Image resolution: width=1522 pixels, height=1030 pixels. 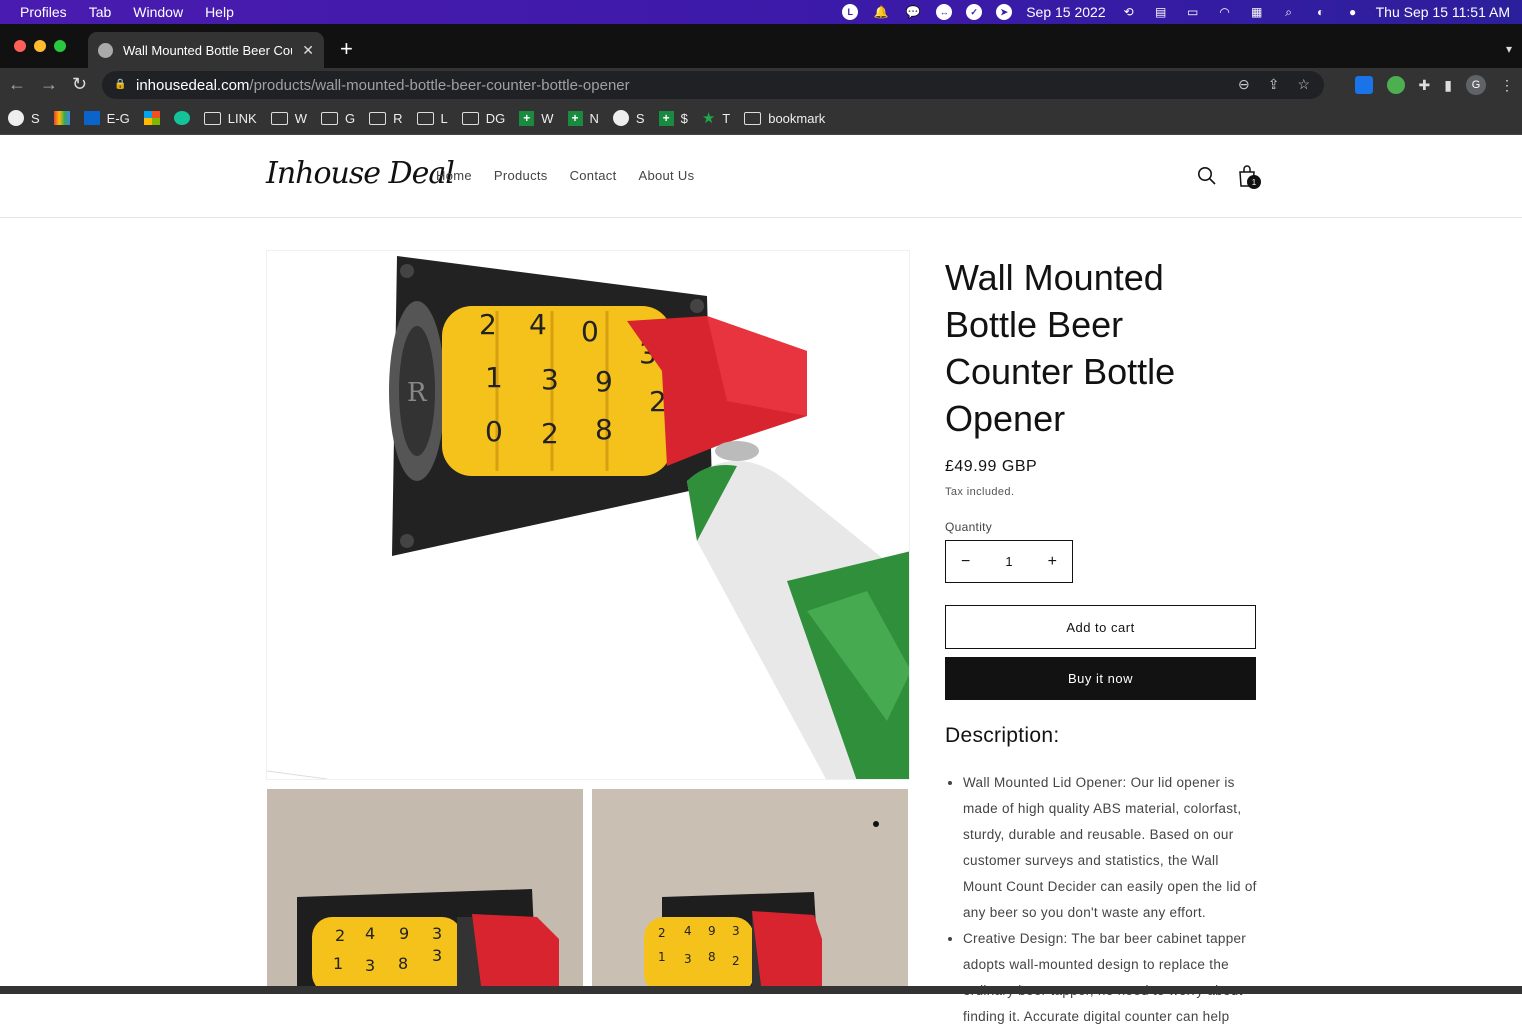 What do you see at coordinates (1065, 12) in the screenshot?
I see `menubar-date: Sep 15 2022` at bounding box center [1065, 12].